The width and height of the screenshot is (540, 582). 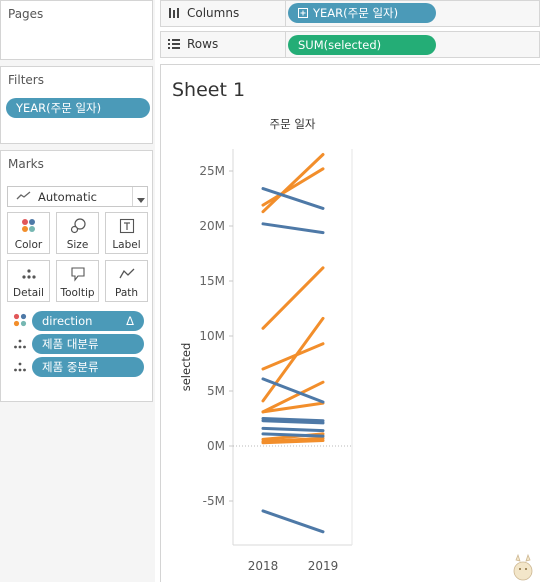 I want to click on detail-field-icon, so click(x=20, y=345).